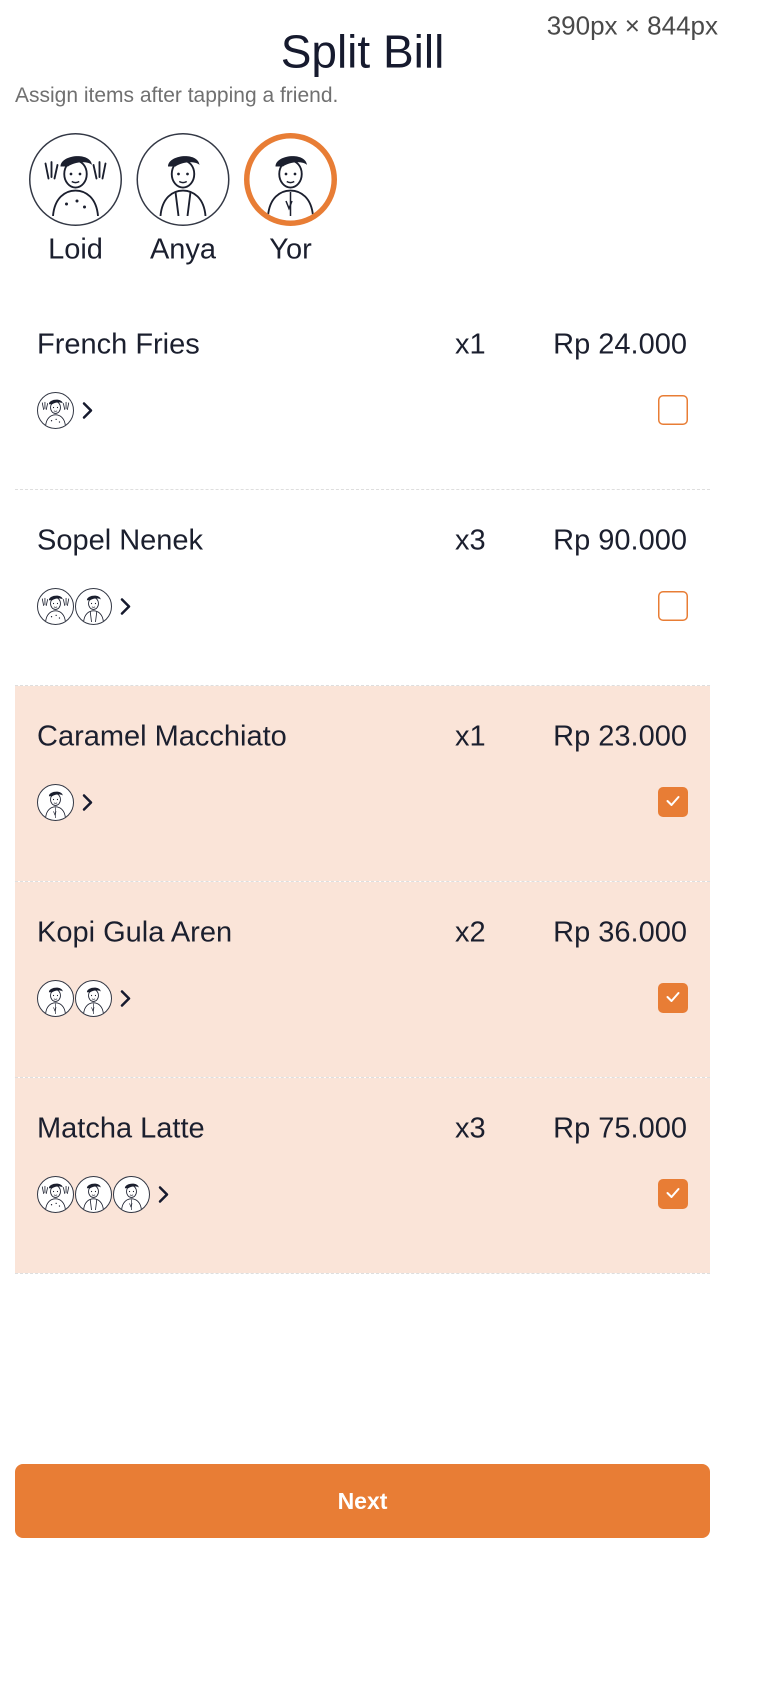  I want to click on item-price: Rp 24.000, so click(620, 344).